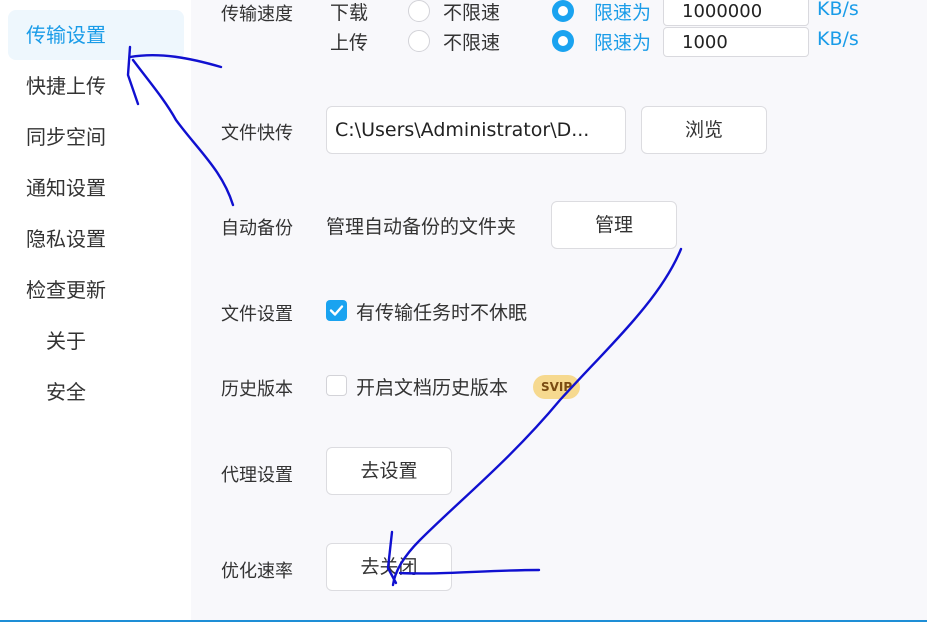 Image resolution: width=927 pixels, height=639 pixels. I want to click on history-version-option-label: 开启文档历史版本, so click(432, 388).